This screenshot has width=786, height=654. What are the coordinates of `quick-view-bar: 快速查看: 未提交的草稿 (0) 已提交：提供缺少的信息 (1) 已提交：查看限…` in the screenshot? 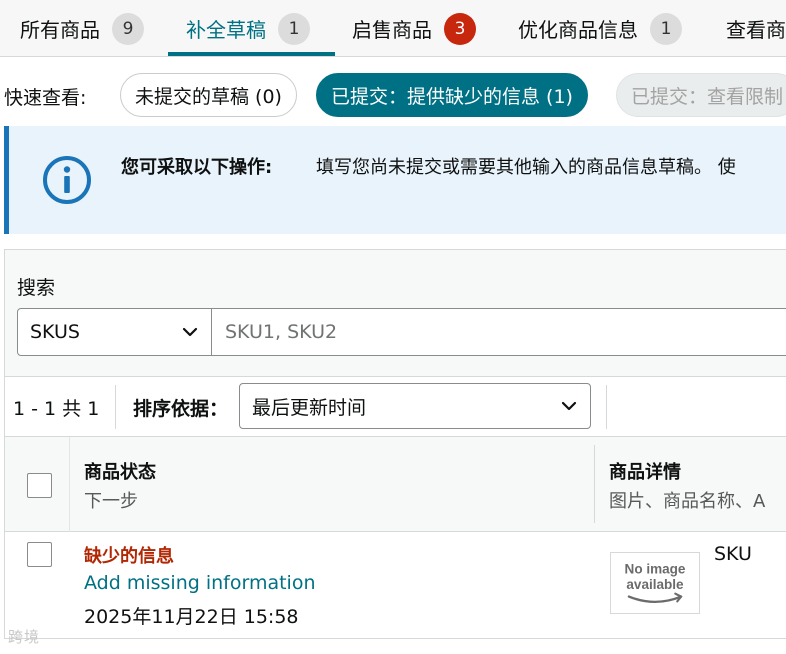 It's located at (393, 95).